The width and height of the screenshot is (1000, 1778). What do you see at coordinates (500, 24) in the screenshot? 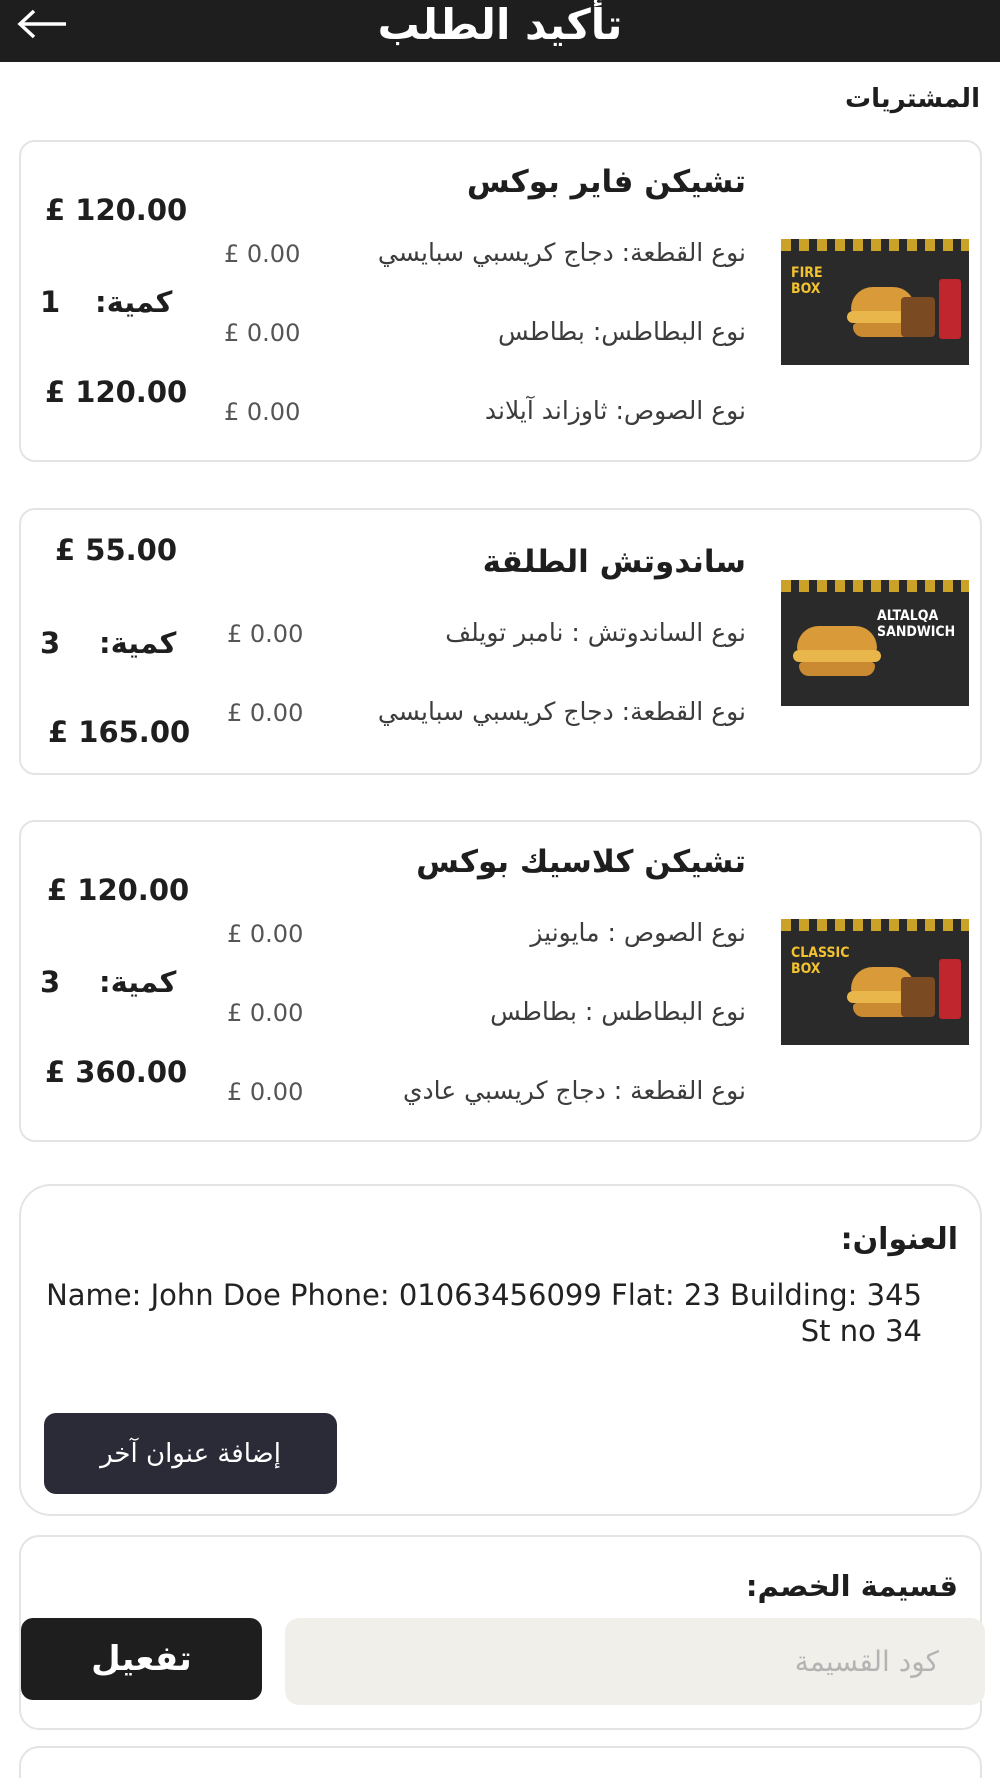
I see `page-title: تأكيد الطلب` at bounding box center [500, 24].